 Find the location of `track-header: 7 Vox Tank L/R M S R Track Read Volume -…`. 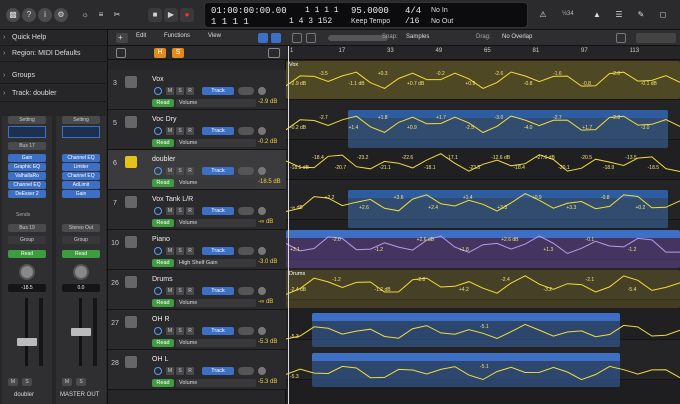

track-header: 7 Vox Tank L/R M S R Track Read Volume -… is located at coordinates (197, 210).